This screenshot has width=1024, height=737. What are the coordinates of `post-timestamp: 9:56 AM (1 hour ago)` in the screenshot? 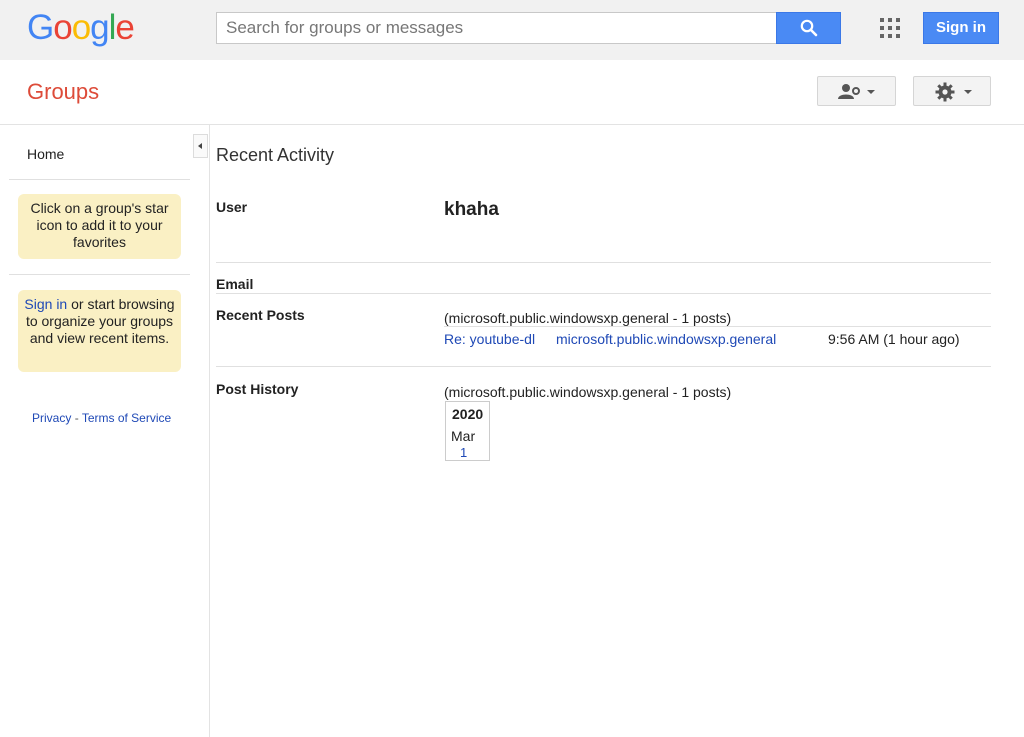 It's located at (894, 339).